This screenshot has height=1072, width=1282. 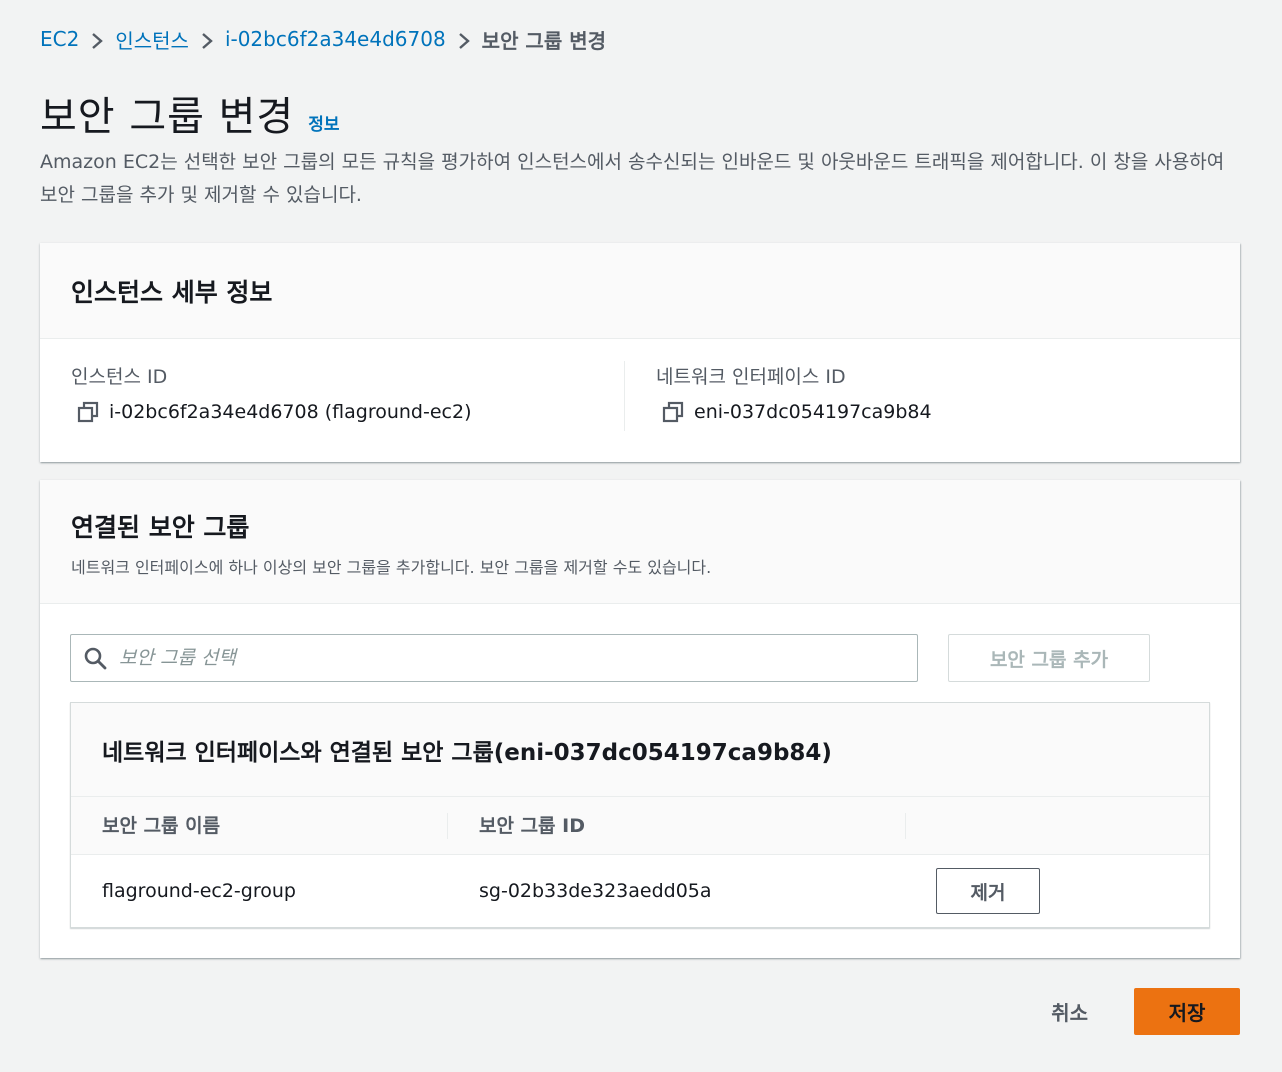 What do you see at coordinates (988, 891) in the screenshot?
I see `remove-security-group-button: 제거` at bounding box center [988, 891].